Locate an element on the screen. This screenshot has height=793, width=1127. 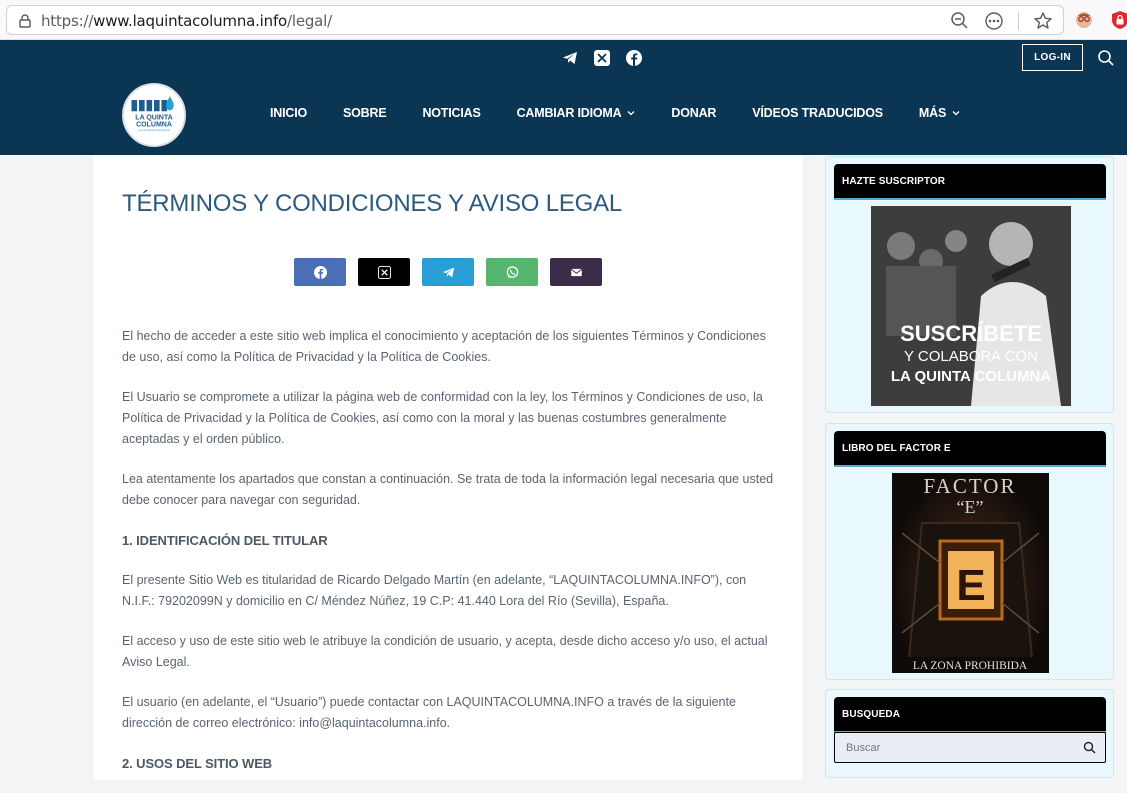
section-heading: 1. IDENTIFICACIÓN DEL TITULAR is located at coordinates (225, 540).